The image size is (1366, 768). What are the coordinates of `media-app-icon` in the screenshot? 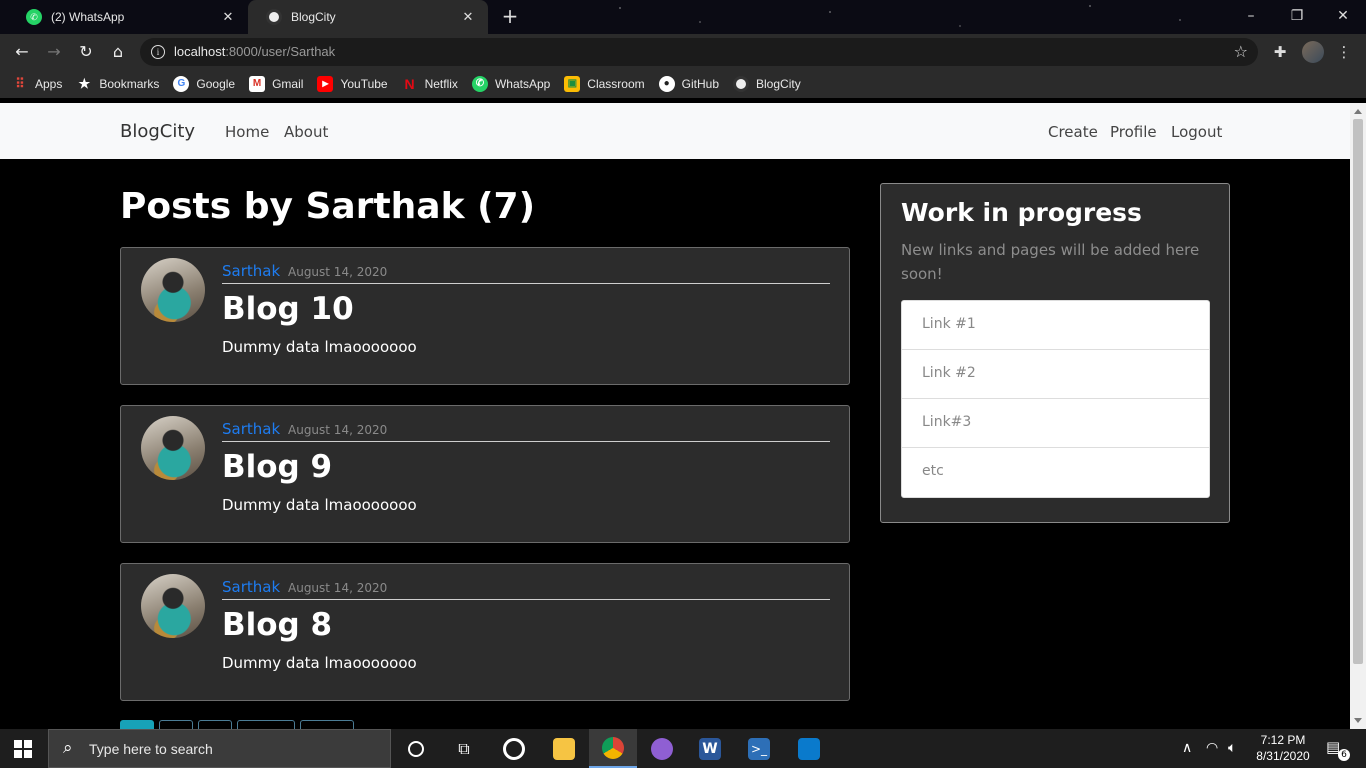 It's located at (514, 748).